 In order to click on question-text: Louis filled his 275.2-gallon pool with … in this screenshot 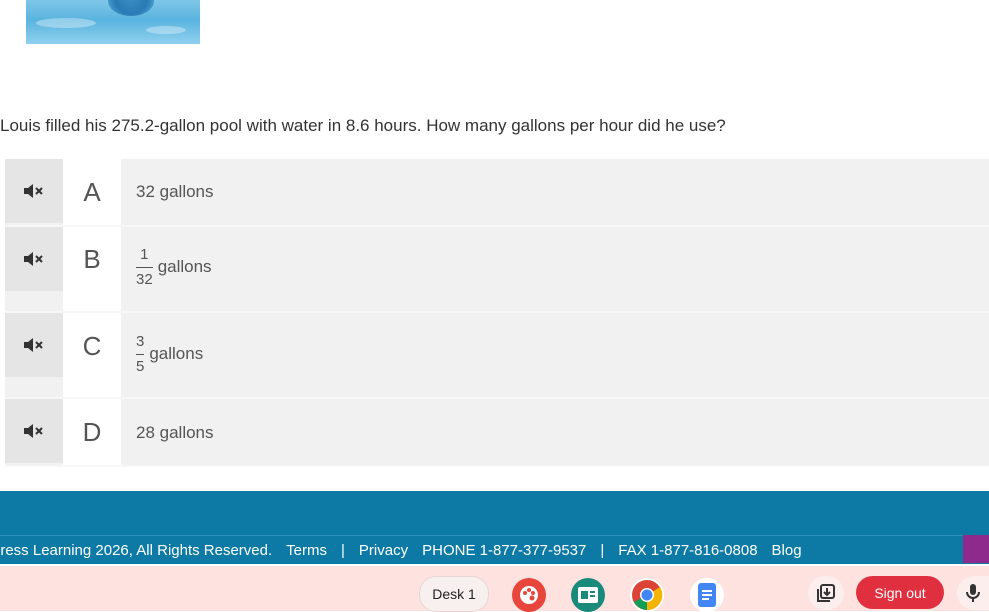, I will do `click(363, 125)`.